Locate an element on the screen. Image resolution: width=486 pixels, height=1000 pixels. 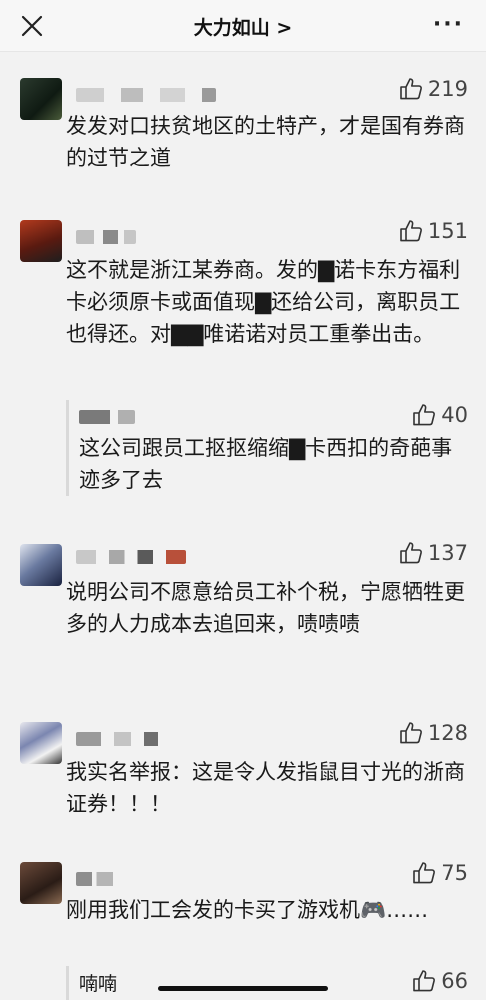
page-title: 大力如山 > is located at coordinates (243, 26).